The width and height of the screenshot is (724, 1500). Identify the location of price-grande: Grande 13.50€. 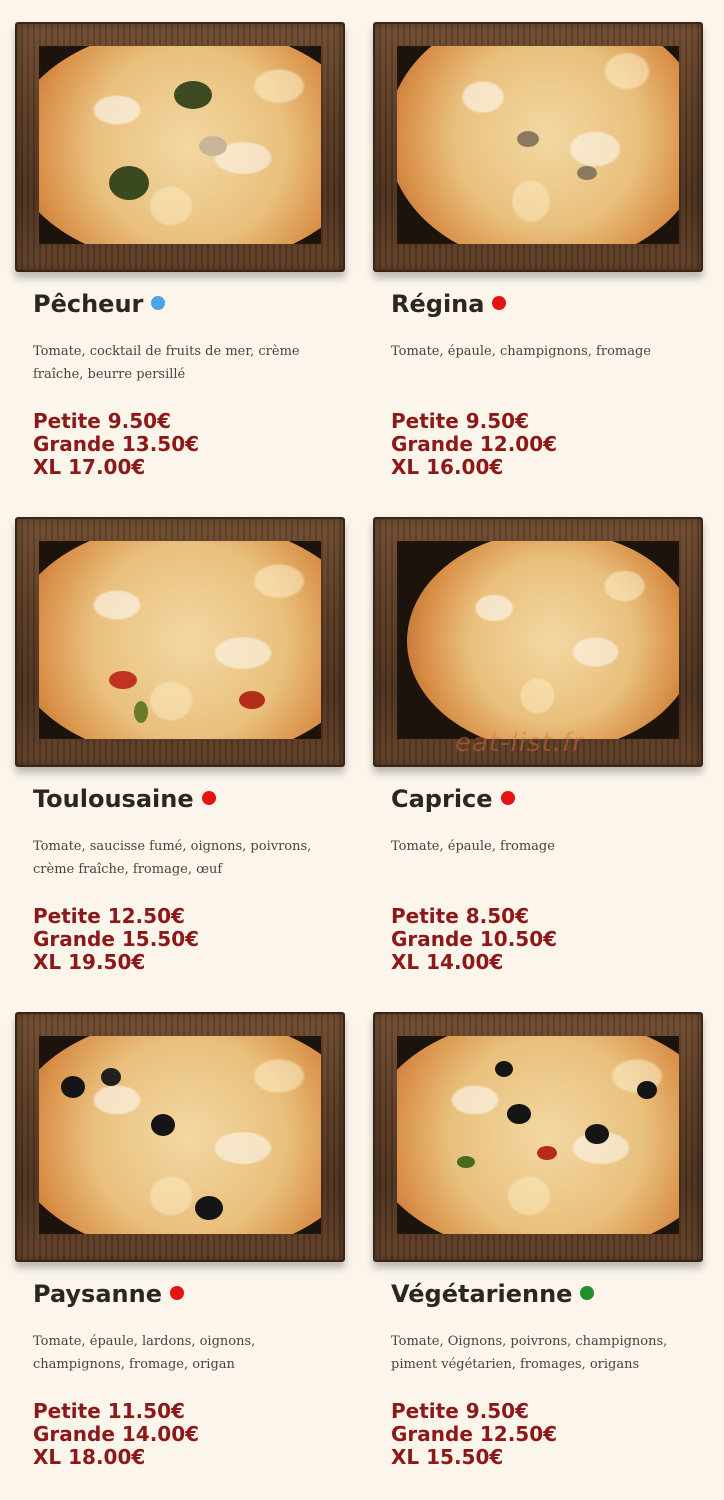
(116, 444).